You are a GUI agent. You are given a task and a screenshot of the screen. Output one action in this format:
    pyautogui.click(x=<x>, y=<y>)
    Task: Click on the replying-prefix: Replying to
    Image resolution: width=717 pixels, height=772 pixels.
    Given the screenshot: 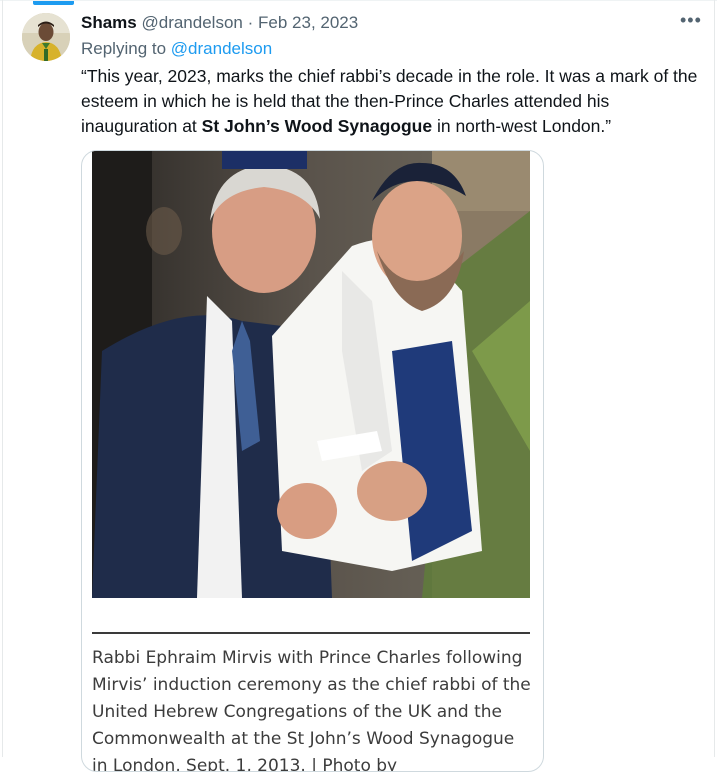 What is the action you would take?
    pyautogui.click(x=124, y=48)
    